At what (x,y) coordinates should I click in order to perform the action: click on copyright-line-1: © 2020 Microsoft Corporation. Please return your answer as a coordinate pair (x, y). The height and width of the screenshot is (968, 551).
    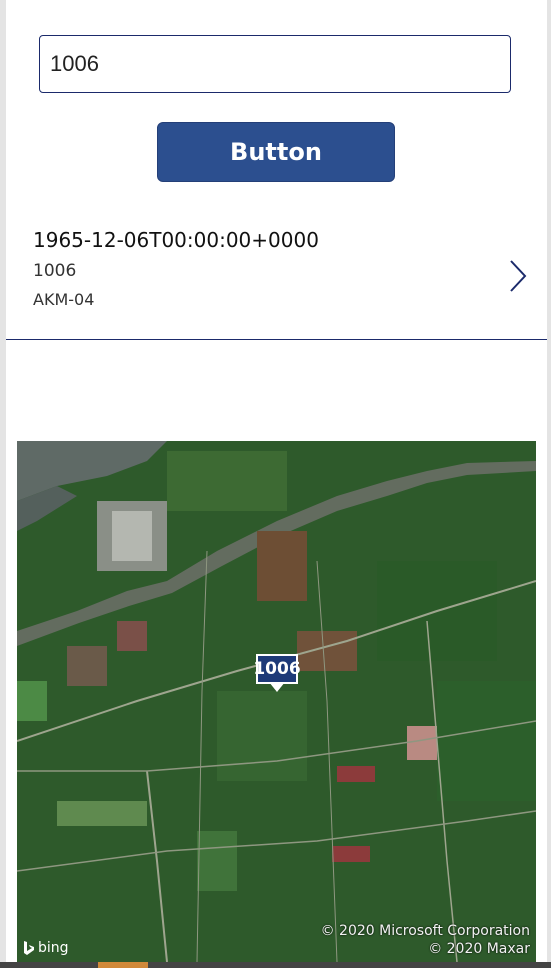
    Looking at the image, I should click on (425, 931).